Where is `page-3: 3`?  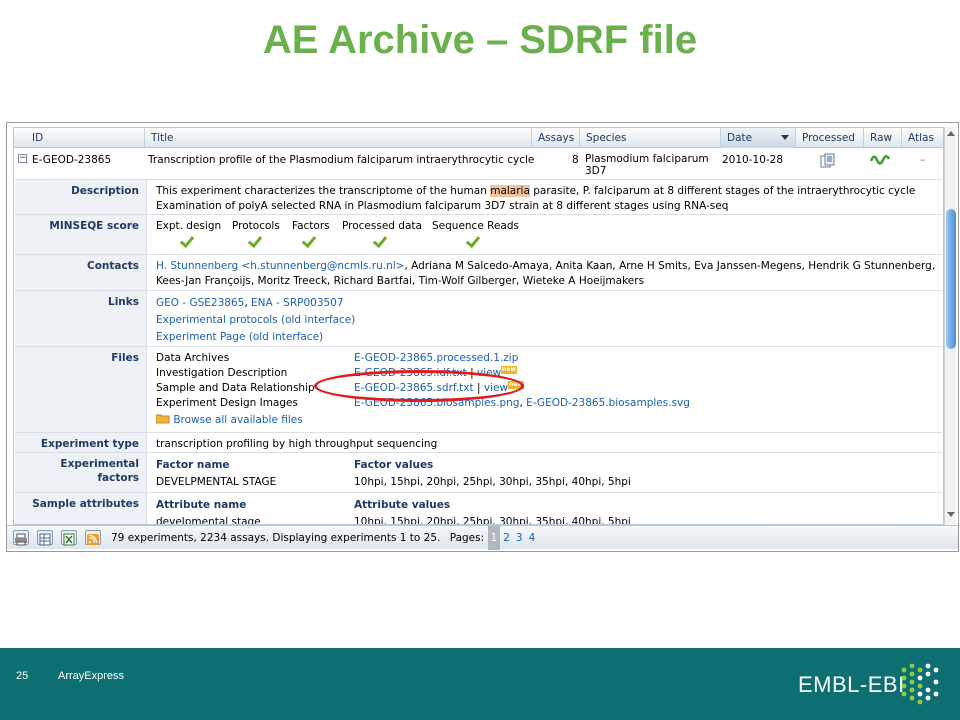
page-3: 3 is located at coordinates (519, 538).